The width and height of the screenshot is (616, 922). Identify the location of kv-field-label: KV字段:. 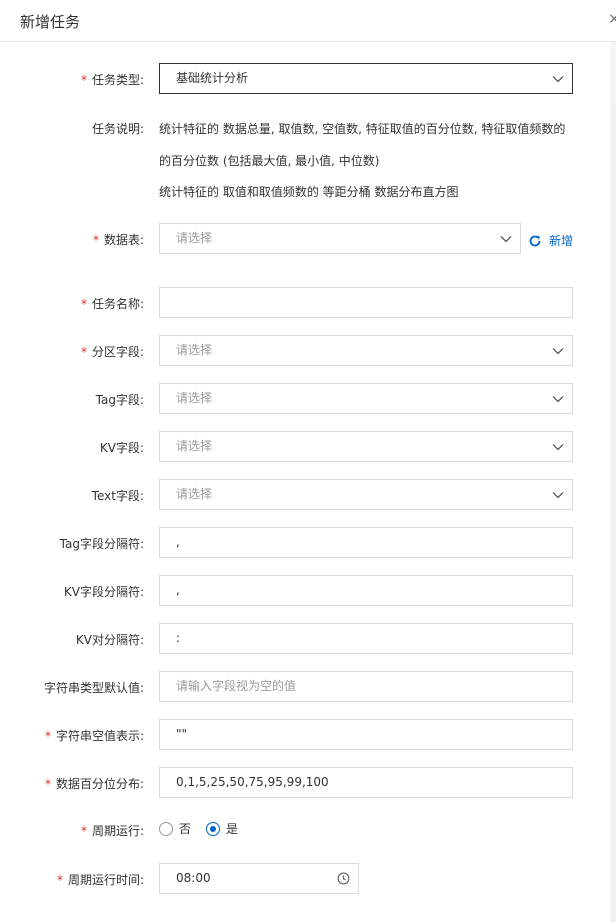
(121, 448).